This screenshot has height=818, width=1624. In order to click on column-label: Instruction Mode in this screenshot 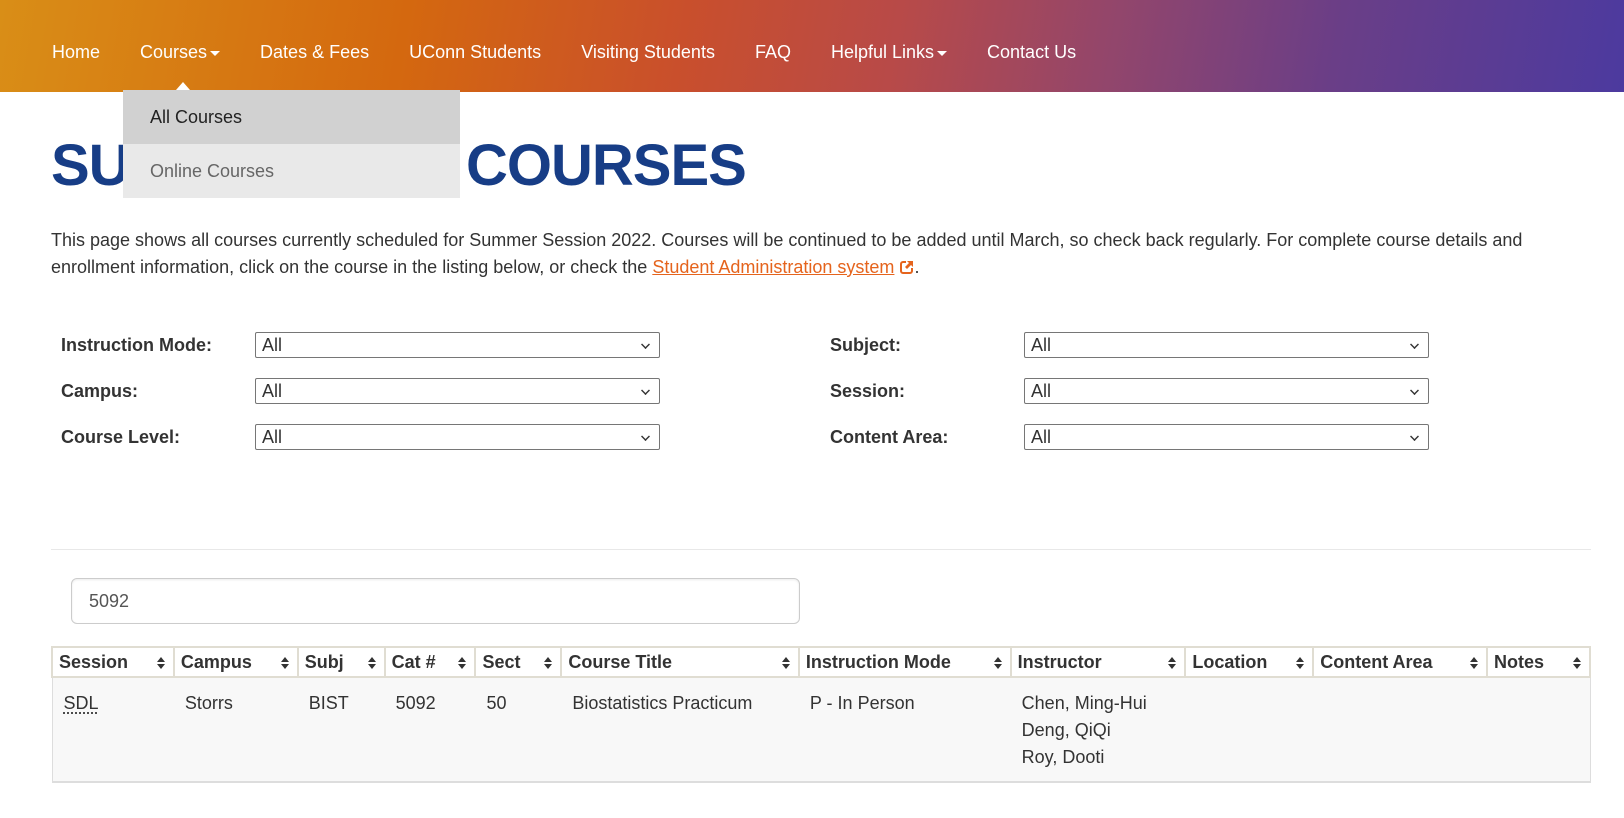, I will do `click(878, 661)`.